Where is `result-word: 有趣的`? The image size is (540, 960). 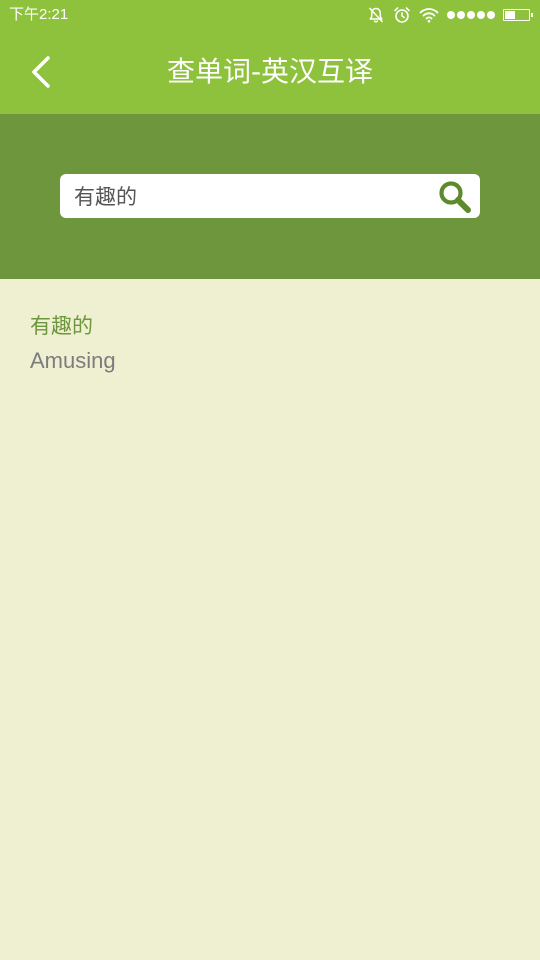 result-word: 有趣的 is located at coordinates (61, 326).